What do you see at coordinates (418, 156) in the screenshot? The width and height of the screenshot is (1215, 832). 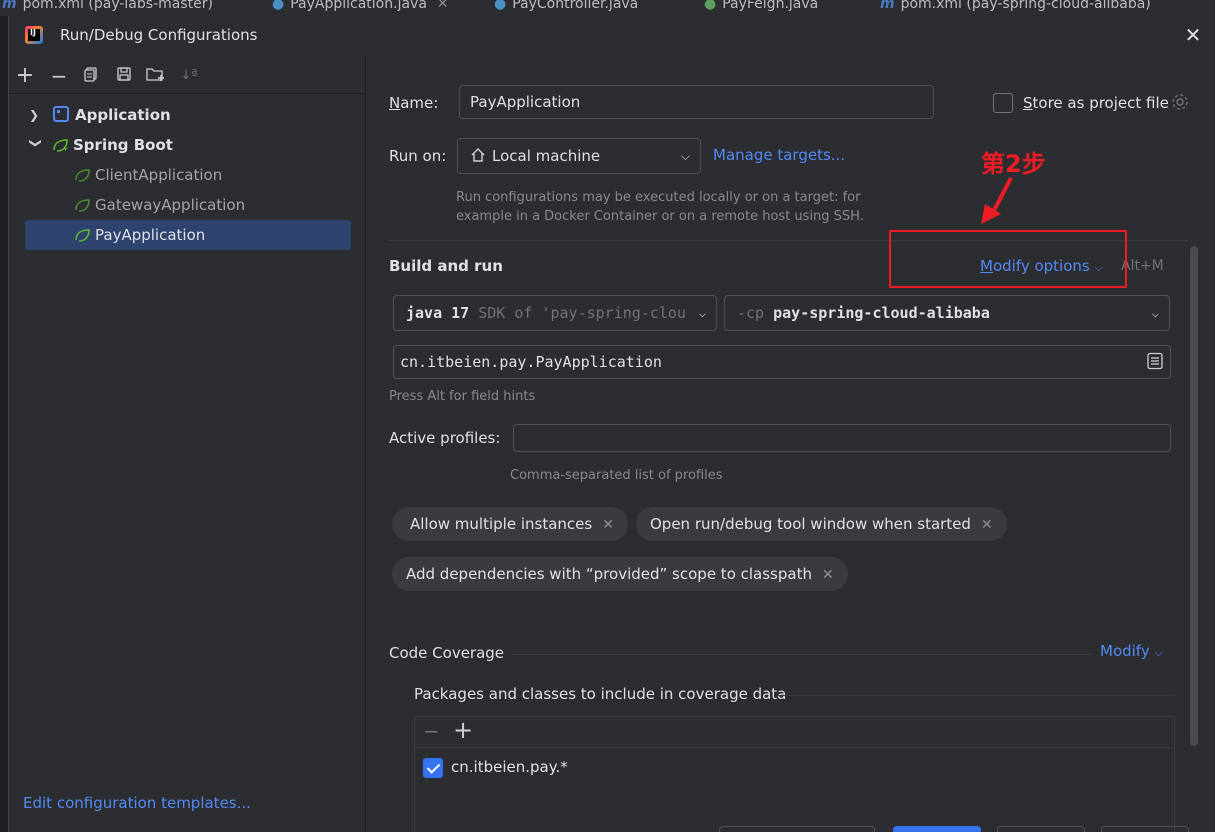 I see `run-on-label: Run on:` at bounding box center [418, 156].